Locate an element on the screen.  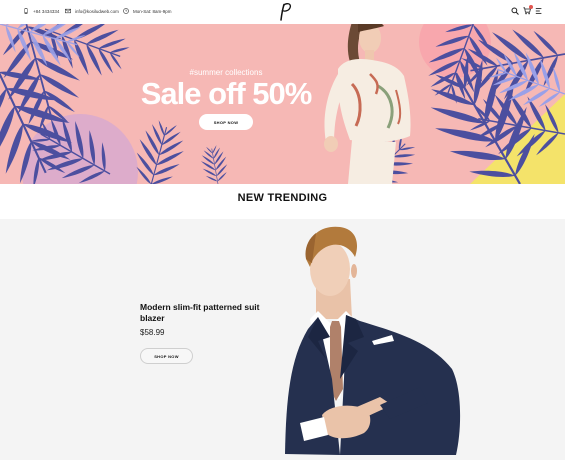
cart-count-badge is located at coordinates (531, 7).